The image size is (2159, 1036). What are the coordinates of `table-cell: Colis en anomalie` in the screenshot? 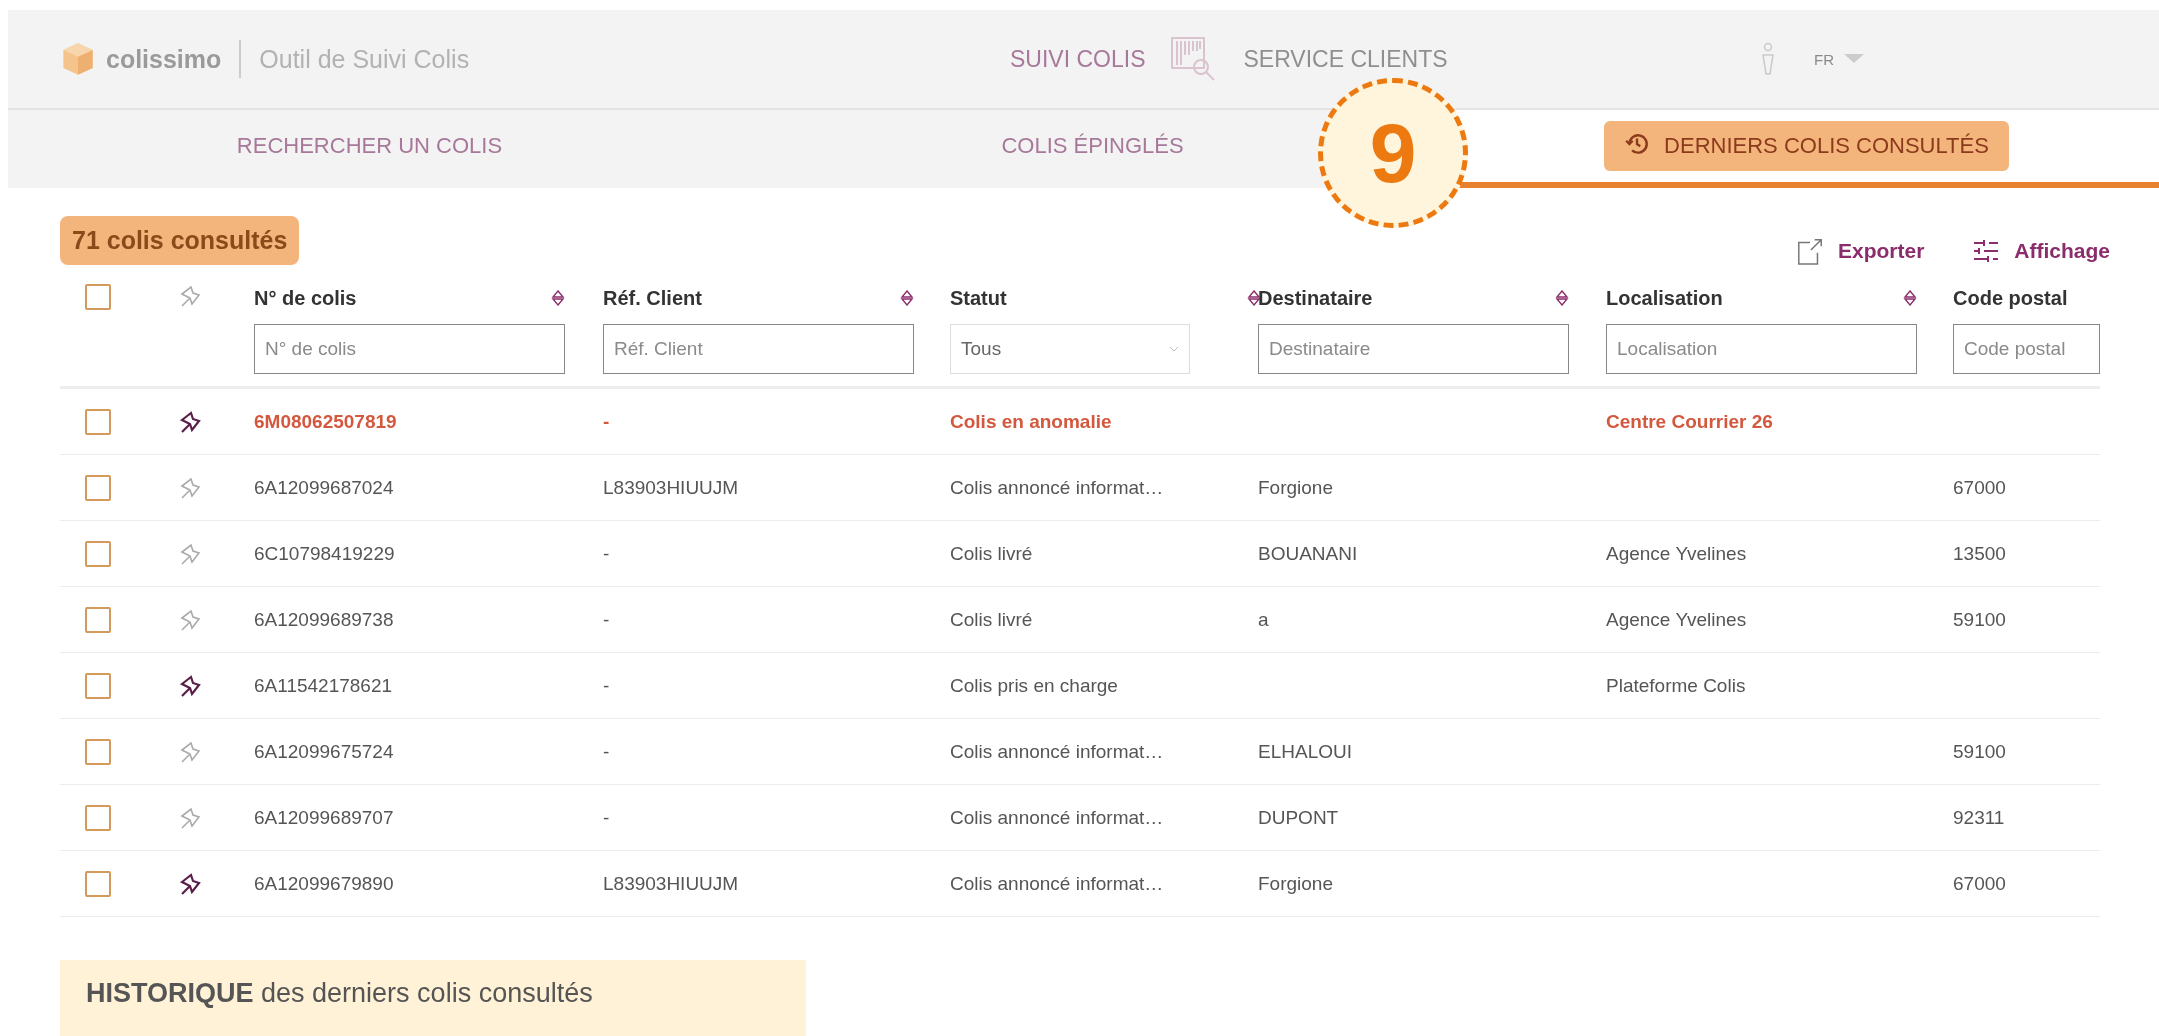 It's located at (1031, 421).